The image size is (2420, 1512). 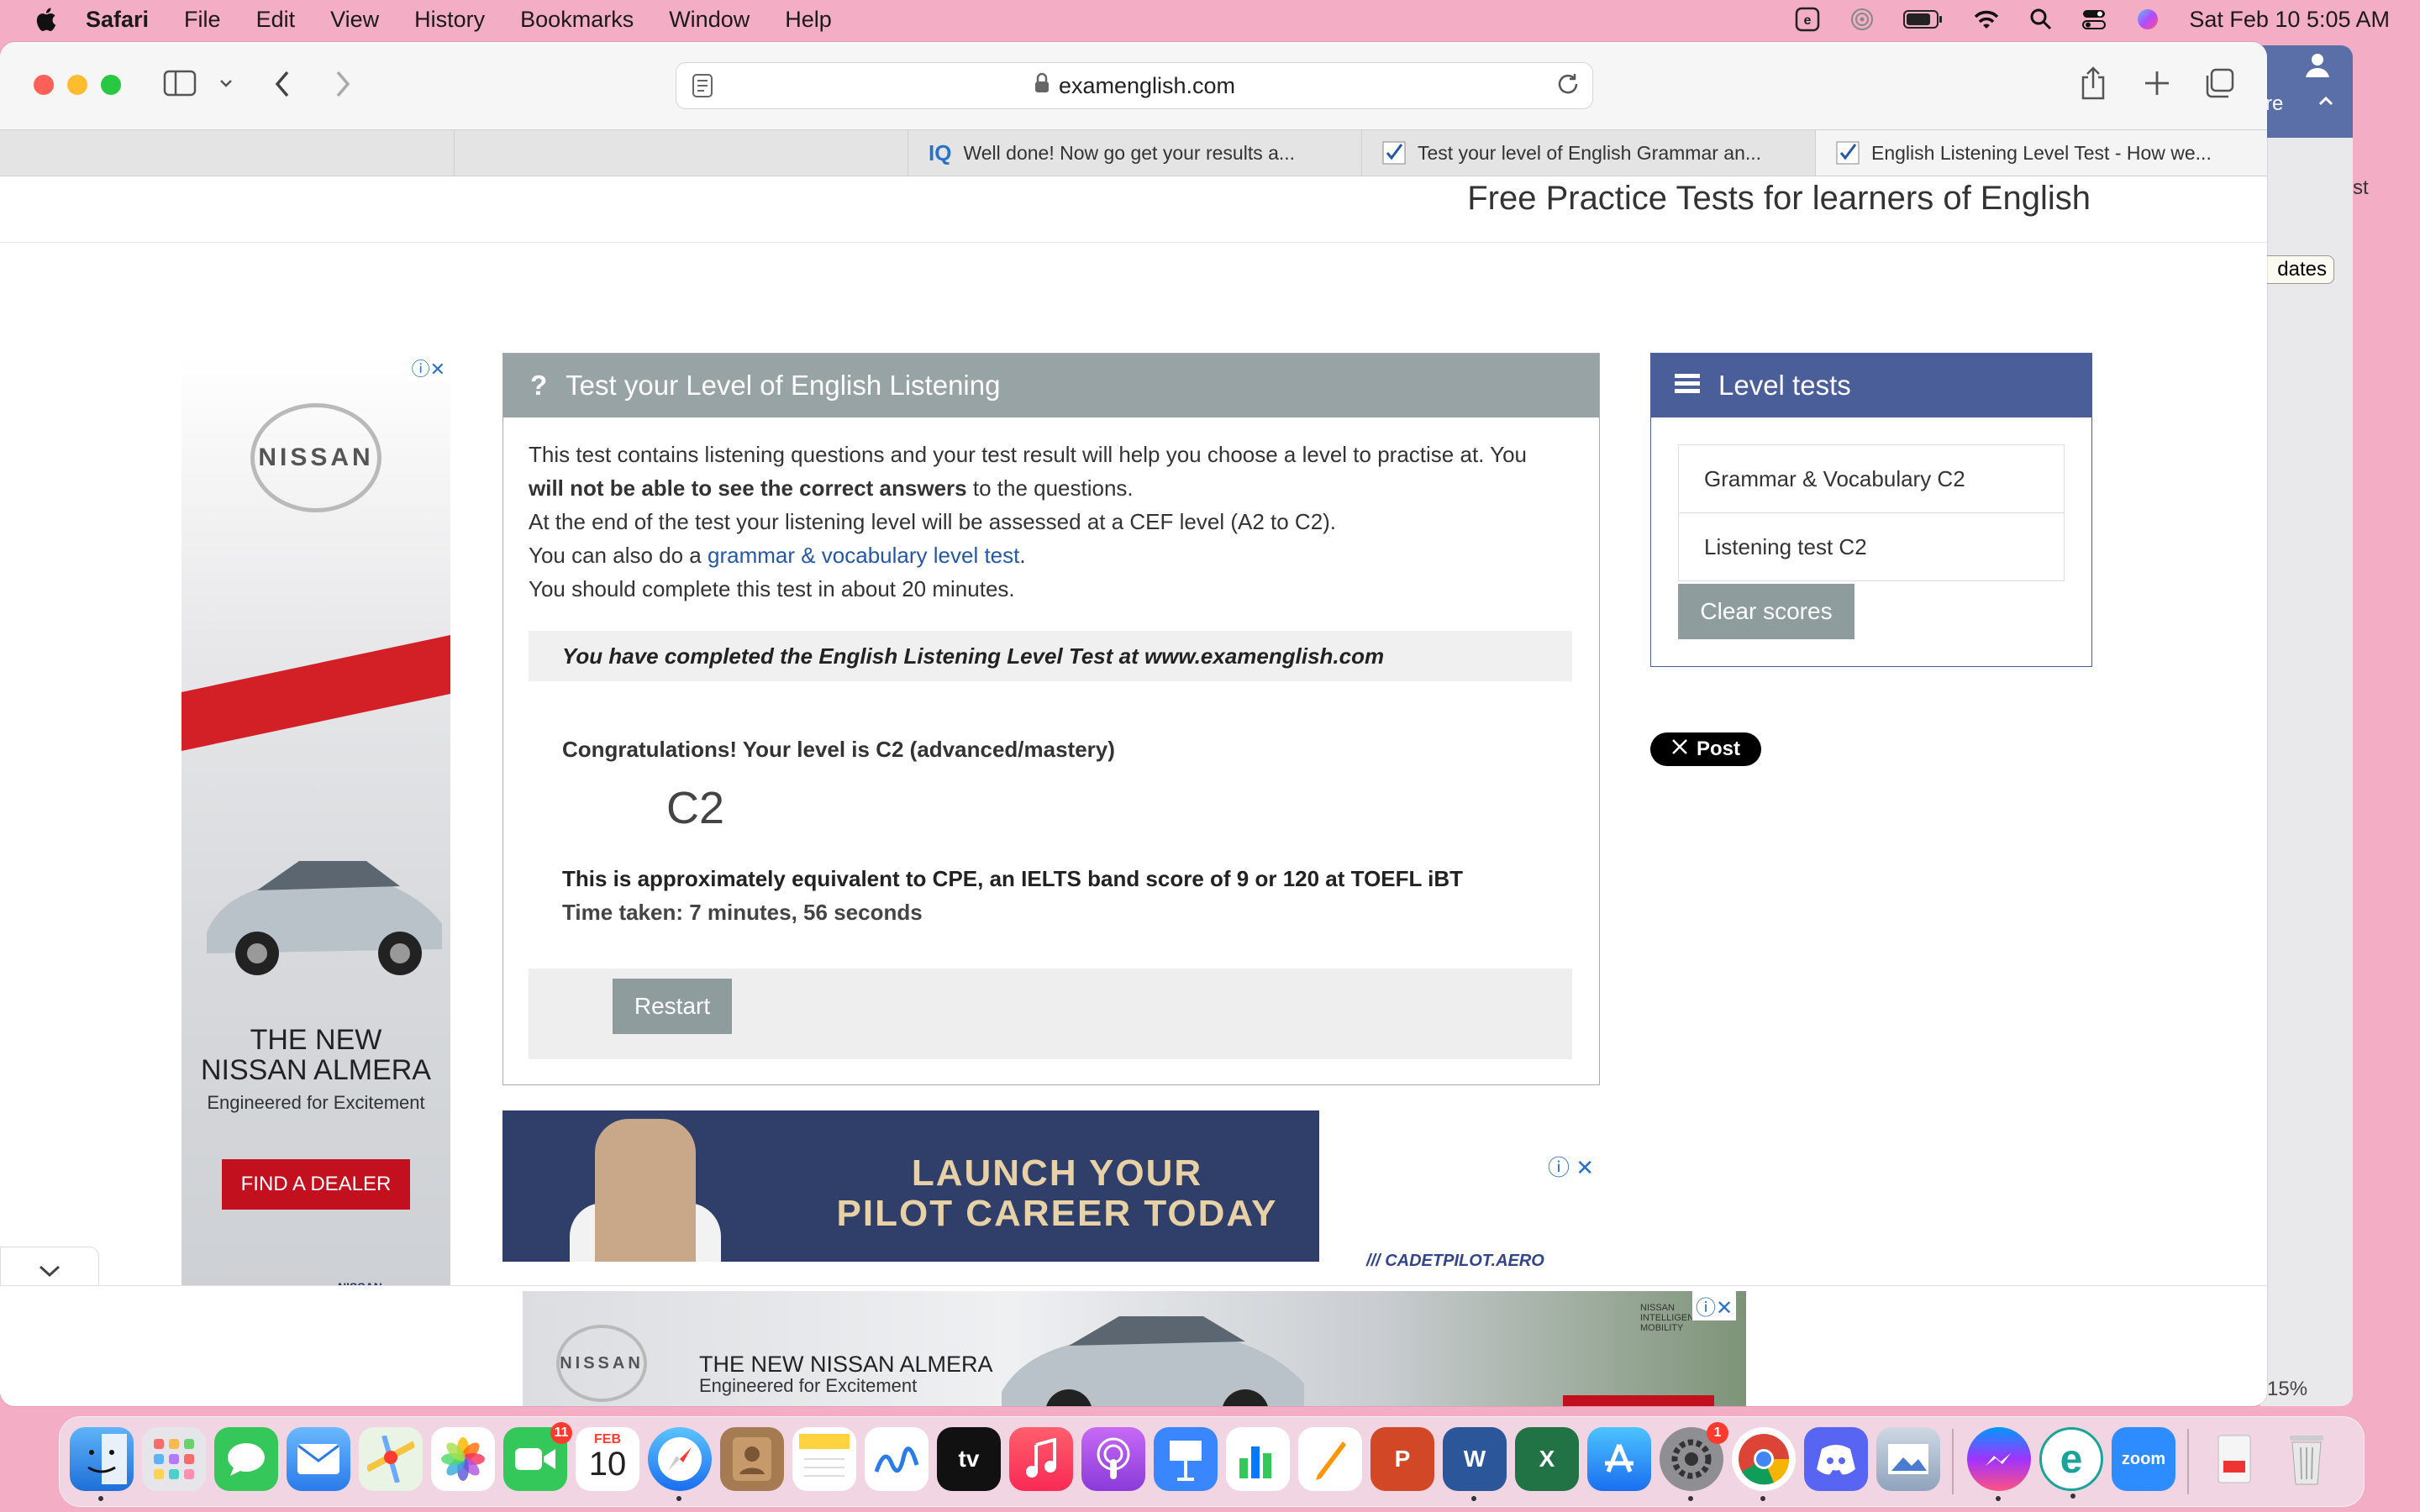 What do you see at coordinates (809, 20) in the screenshot?
I see `menu-help: Help` at bounding box center [809, 20].